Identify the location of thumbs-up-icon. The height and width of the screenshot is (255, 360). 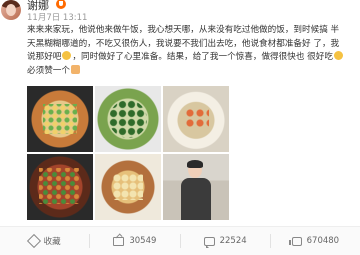
(295, 241).